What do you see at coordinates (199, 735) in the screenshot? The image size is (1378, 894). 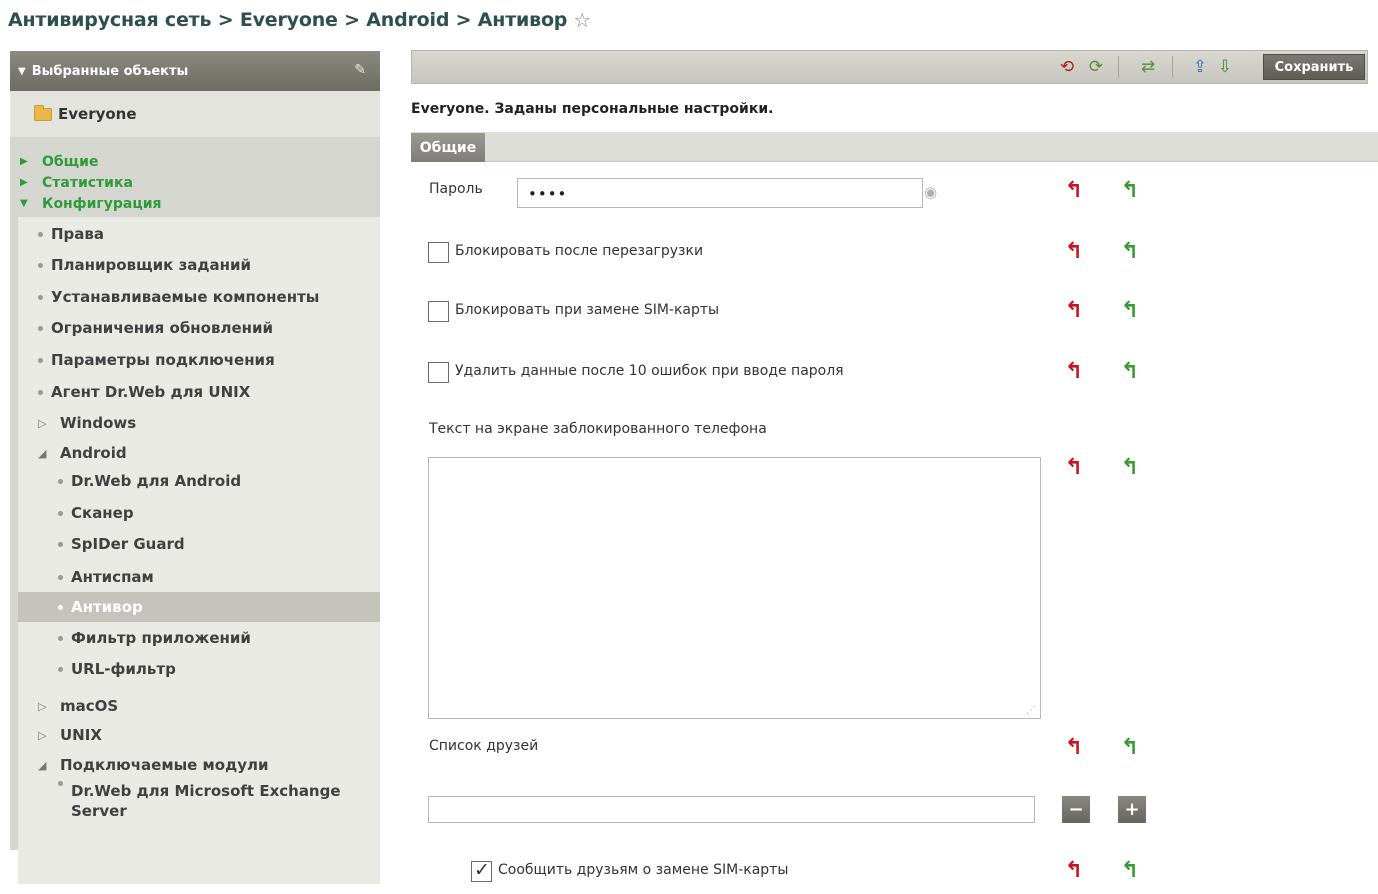 I see `sidebar-tree-item: ▷ UNIX` at bounding box center [199, 735].